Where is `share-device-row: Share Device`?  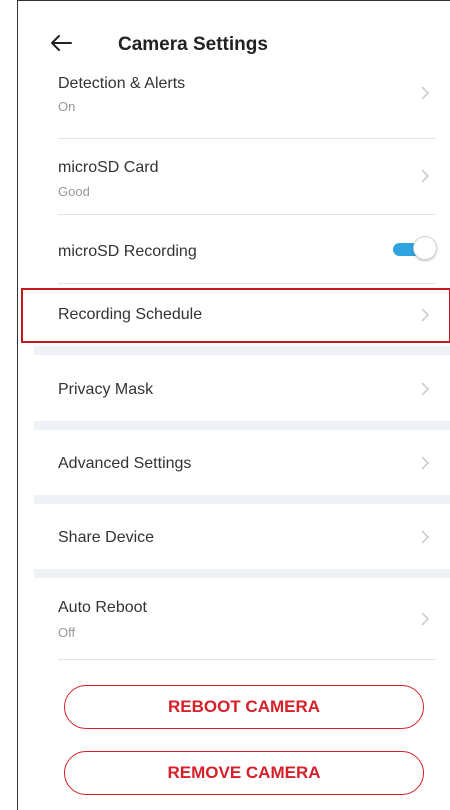 share-device-row: Share Device is located at coordinates (242, 537).